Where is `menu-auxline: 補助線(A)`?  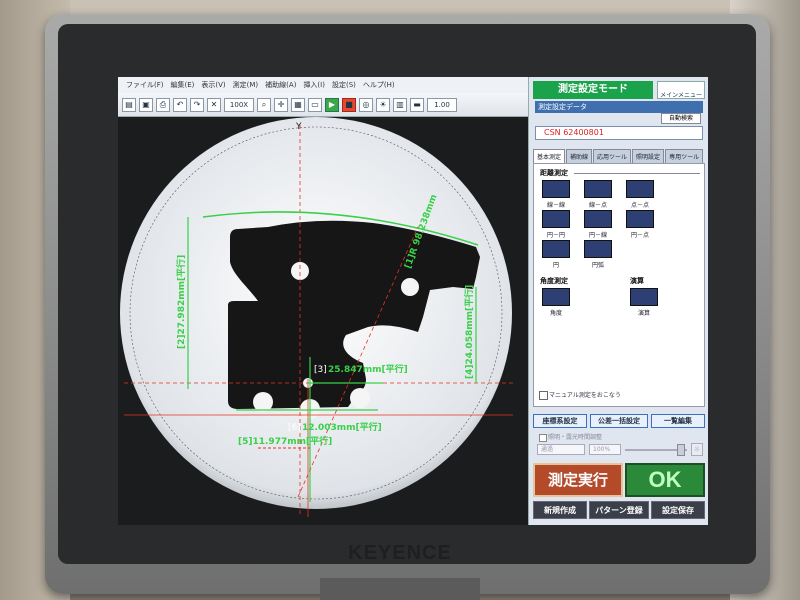 menu-auxline: 補助線(A) is located at coordinates (280, 85).